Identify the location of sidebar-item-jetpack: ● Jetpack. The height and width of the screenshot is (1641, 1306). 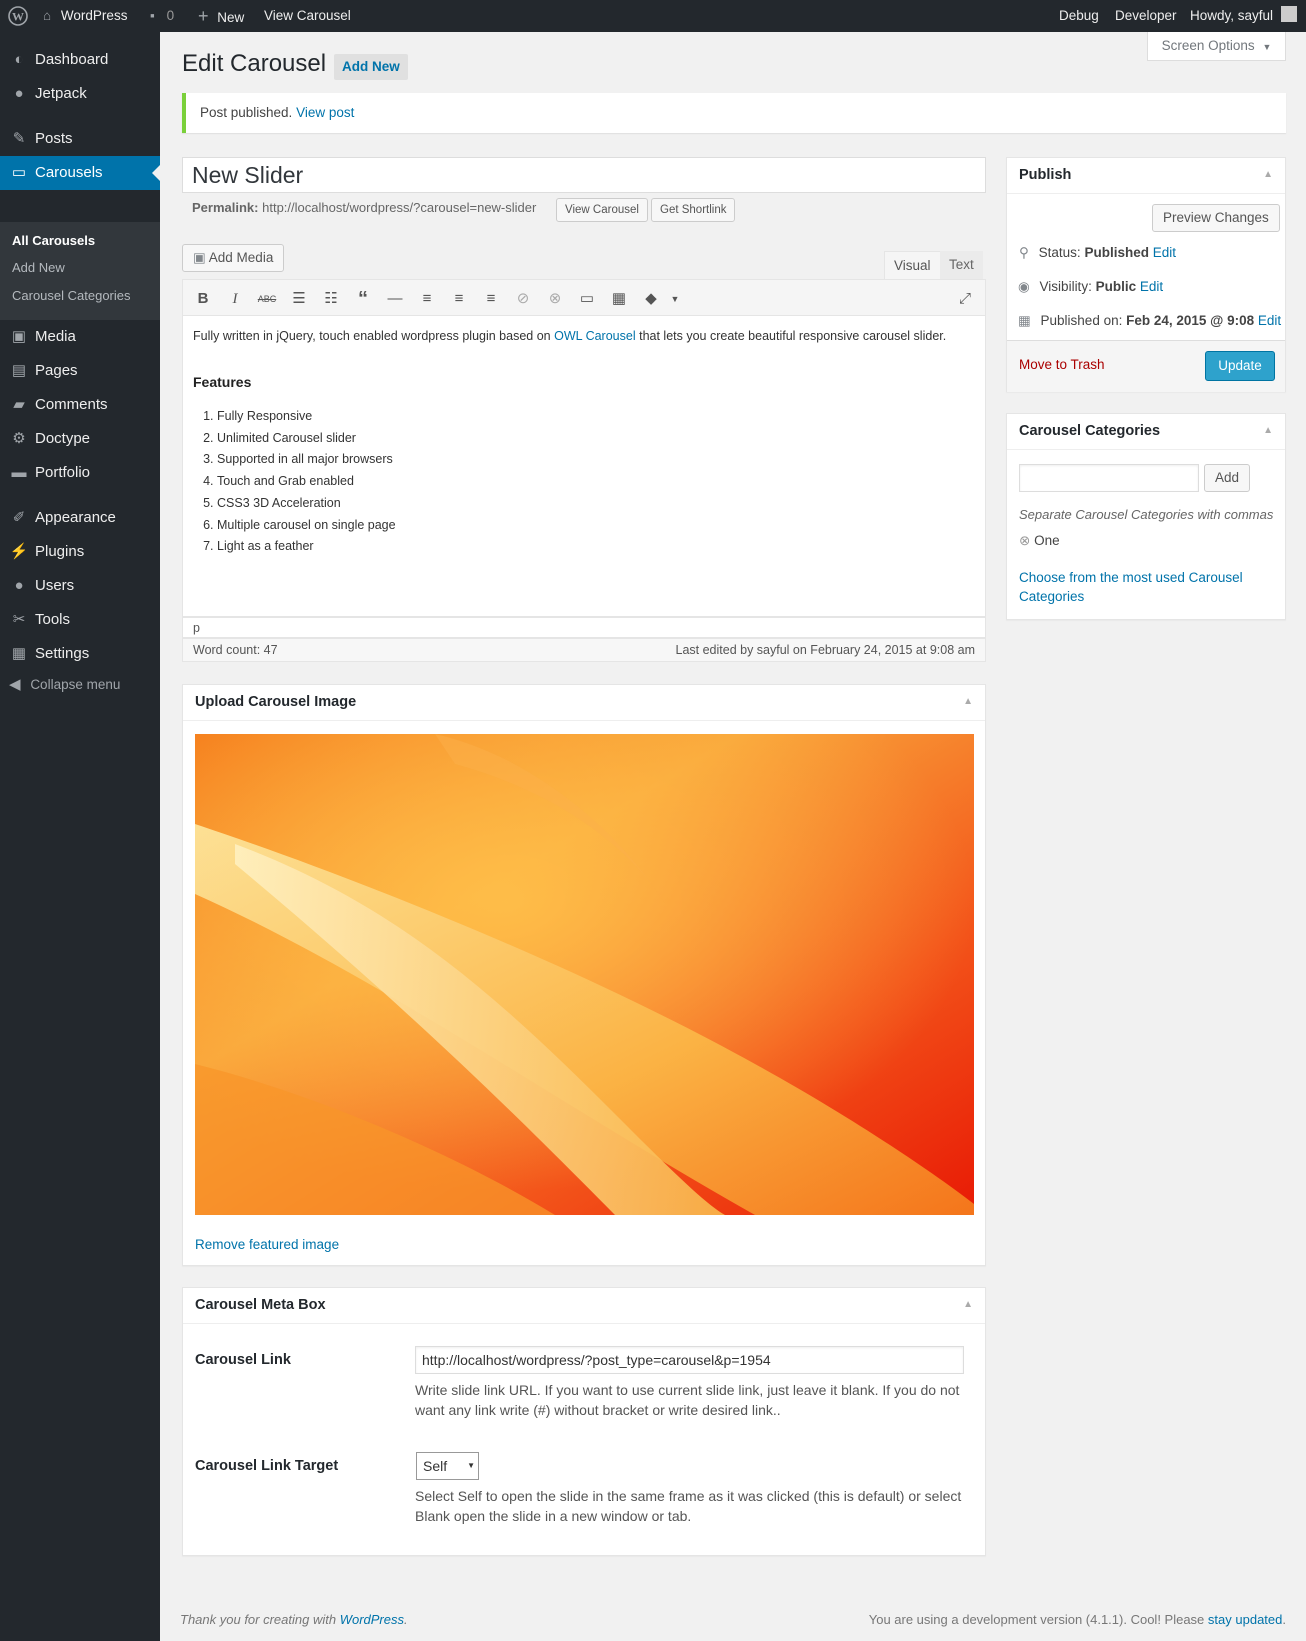
(80, 94).